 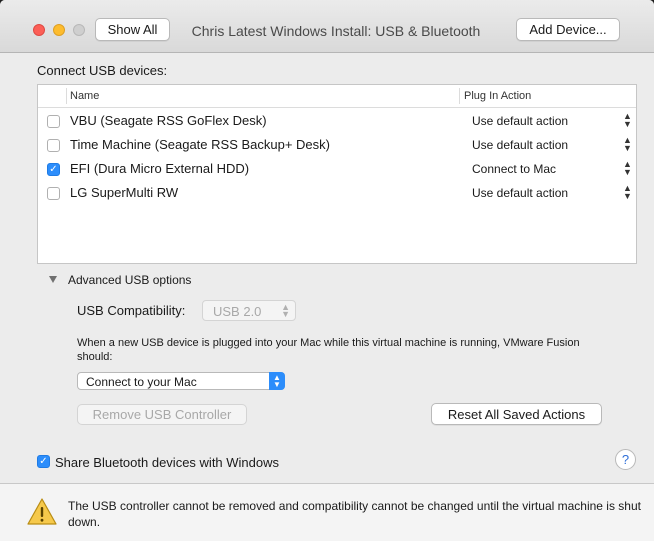 I want to click on usb-compatibility-select: USB 2.0 ▲ ▼, so click(x=249, y=310).